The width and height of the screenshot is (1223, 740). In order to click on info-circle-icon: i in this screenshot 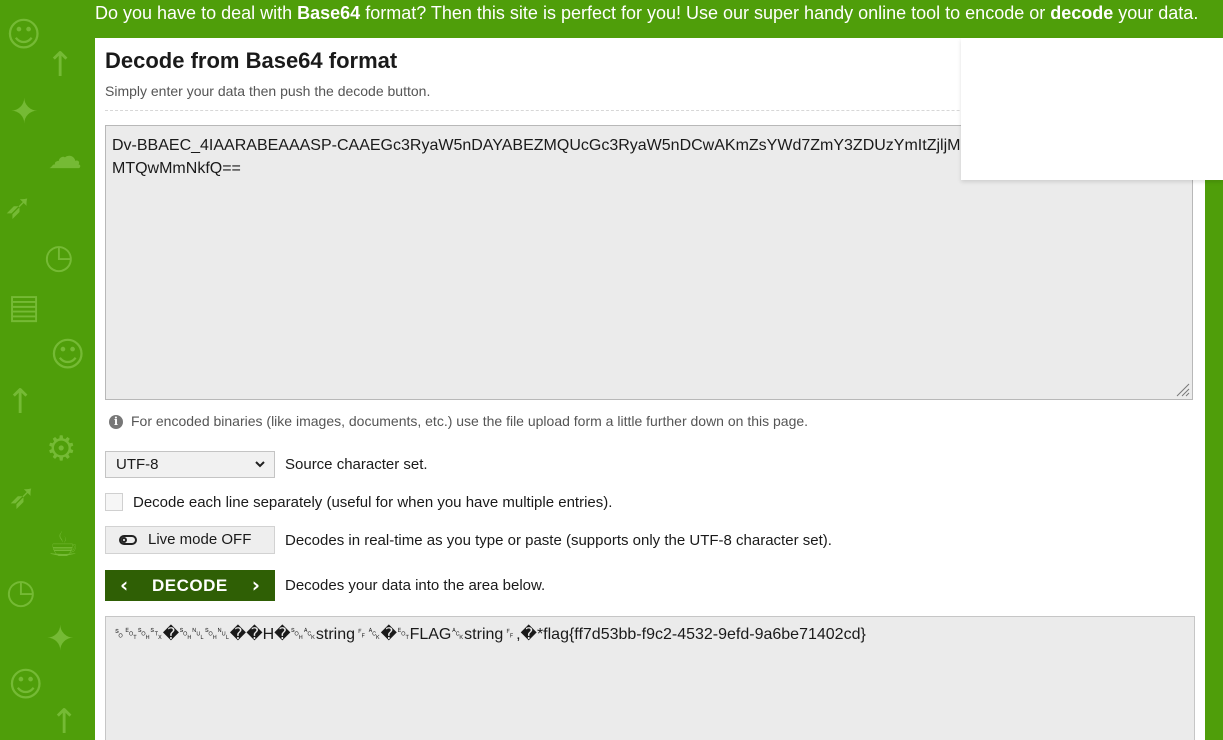, I will do `click(116, 422)`.